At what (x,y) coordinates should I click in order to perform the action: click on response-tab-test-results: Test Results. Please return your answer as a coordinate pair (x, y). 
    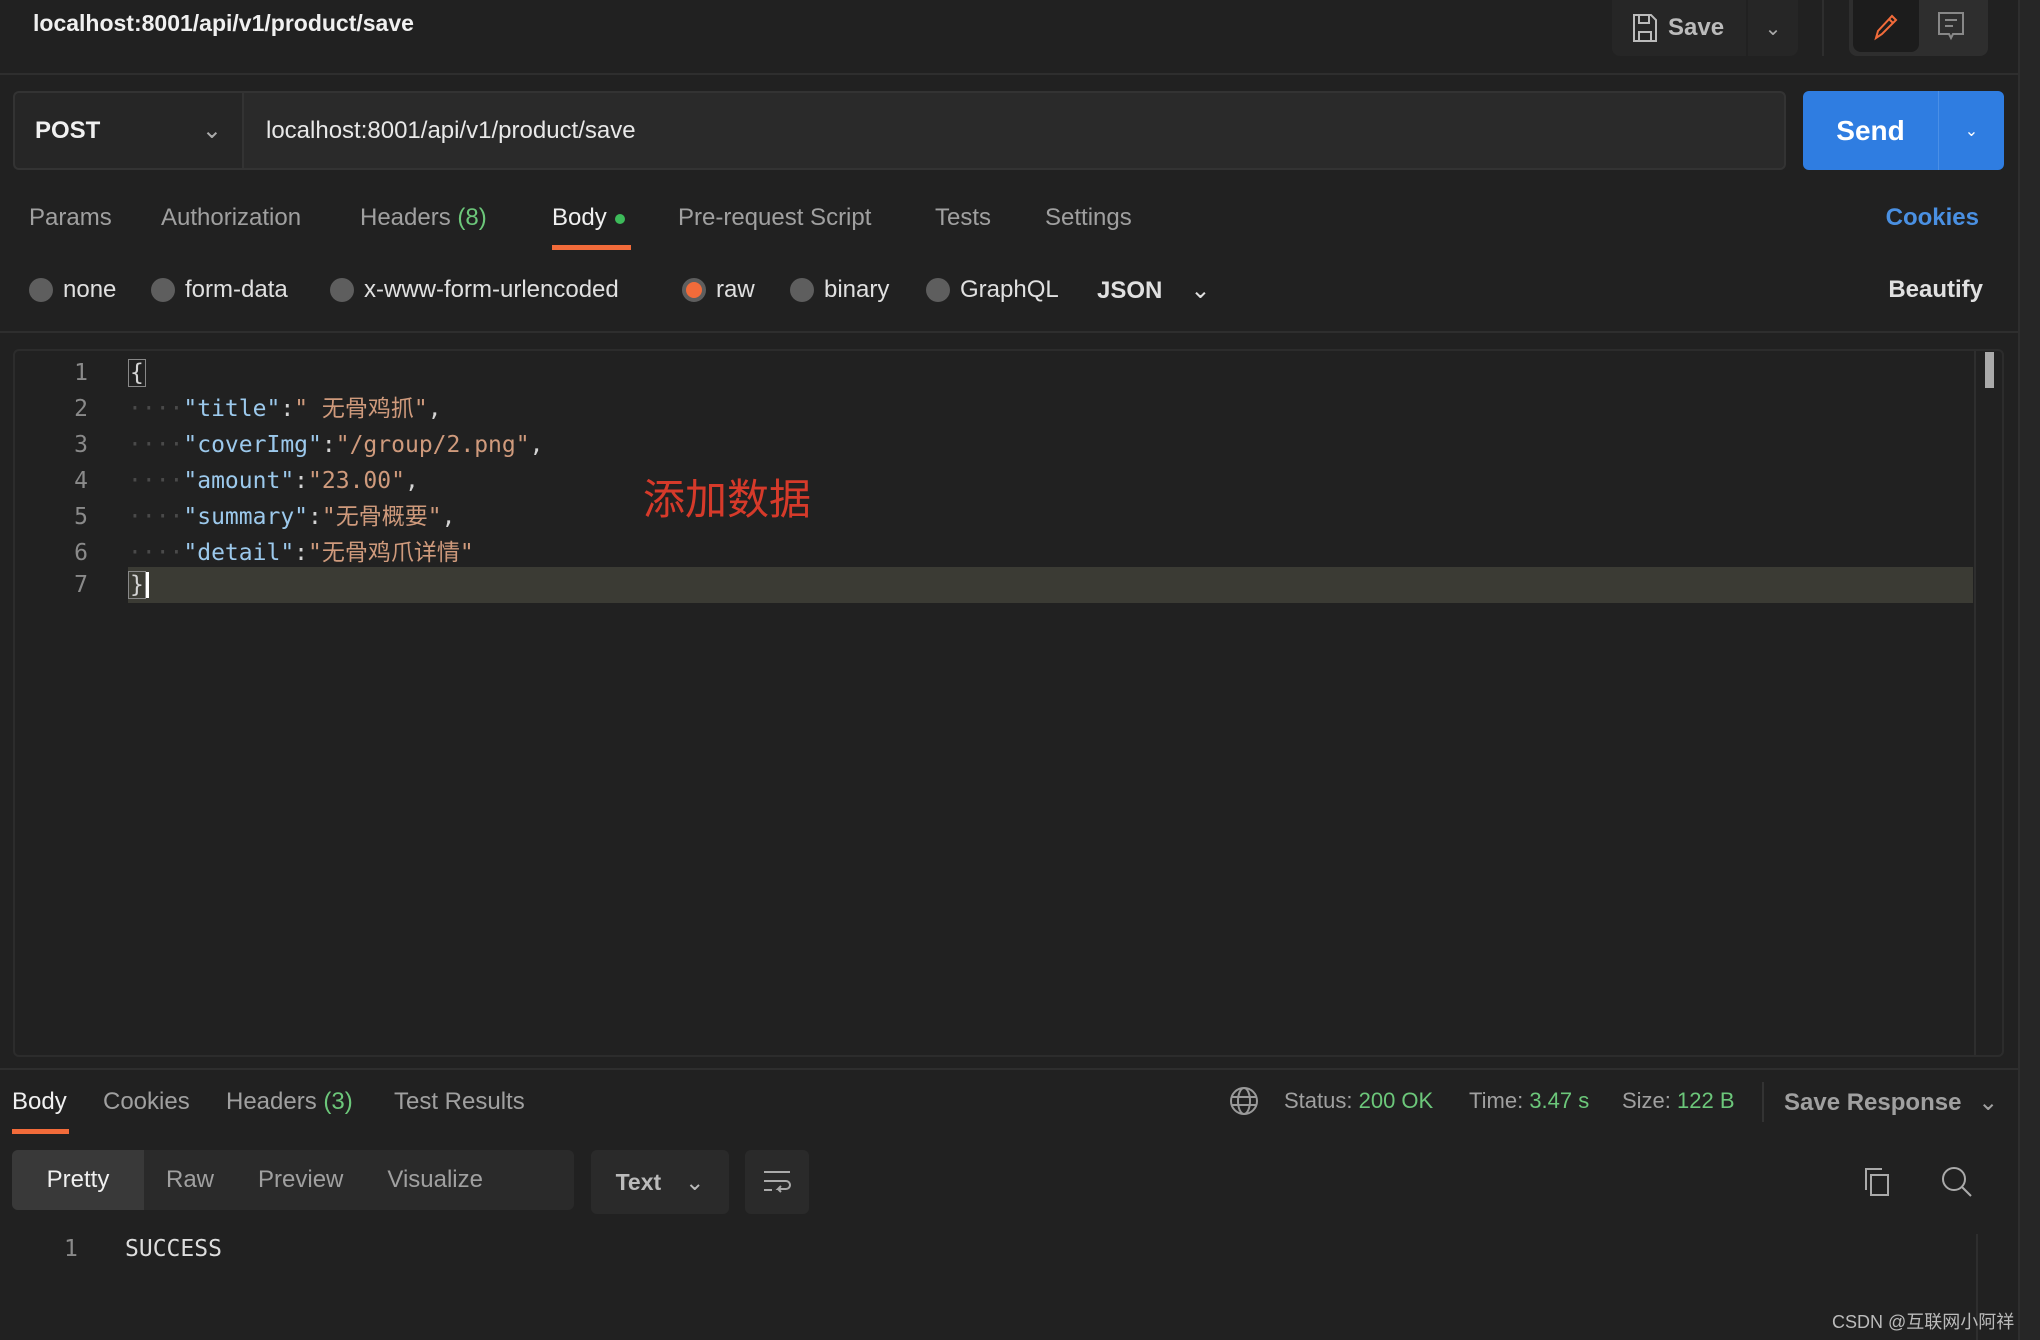
    Looking at the image, I should click on (459, 1102).